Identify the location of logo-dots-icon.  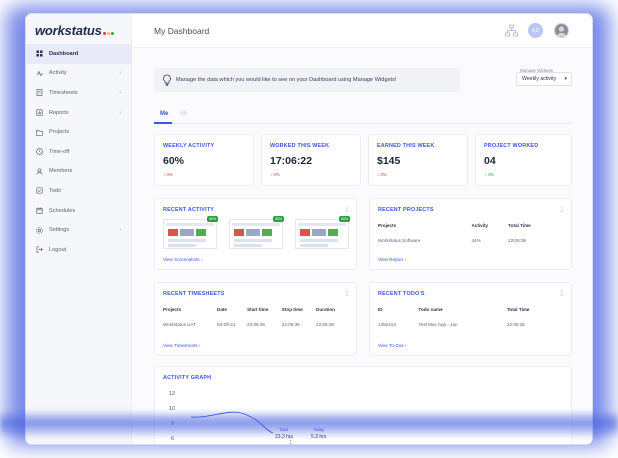
(108, 30).